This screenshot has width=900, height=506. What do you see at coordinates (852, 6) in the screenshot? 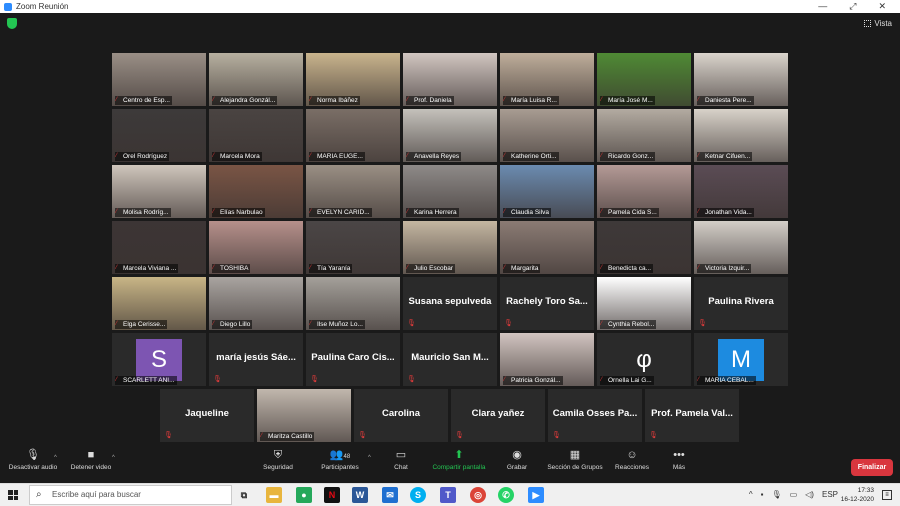
I see `maximize-icon: ⤢` at bounding box center [852, 6].